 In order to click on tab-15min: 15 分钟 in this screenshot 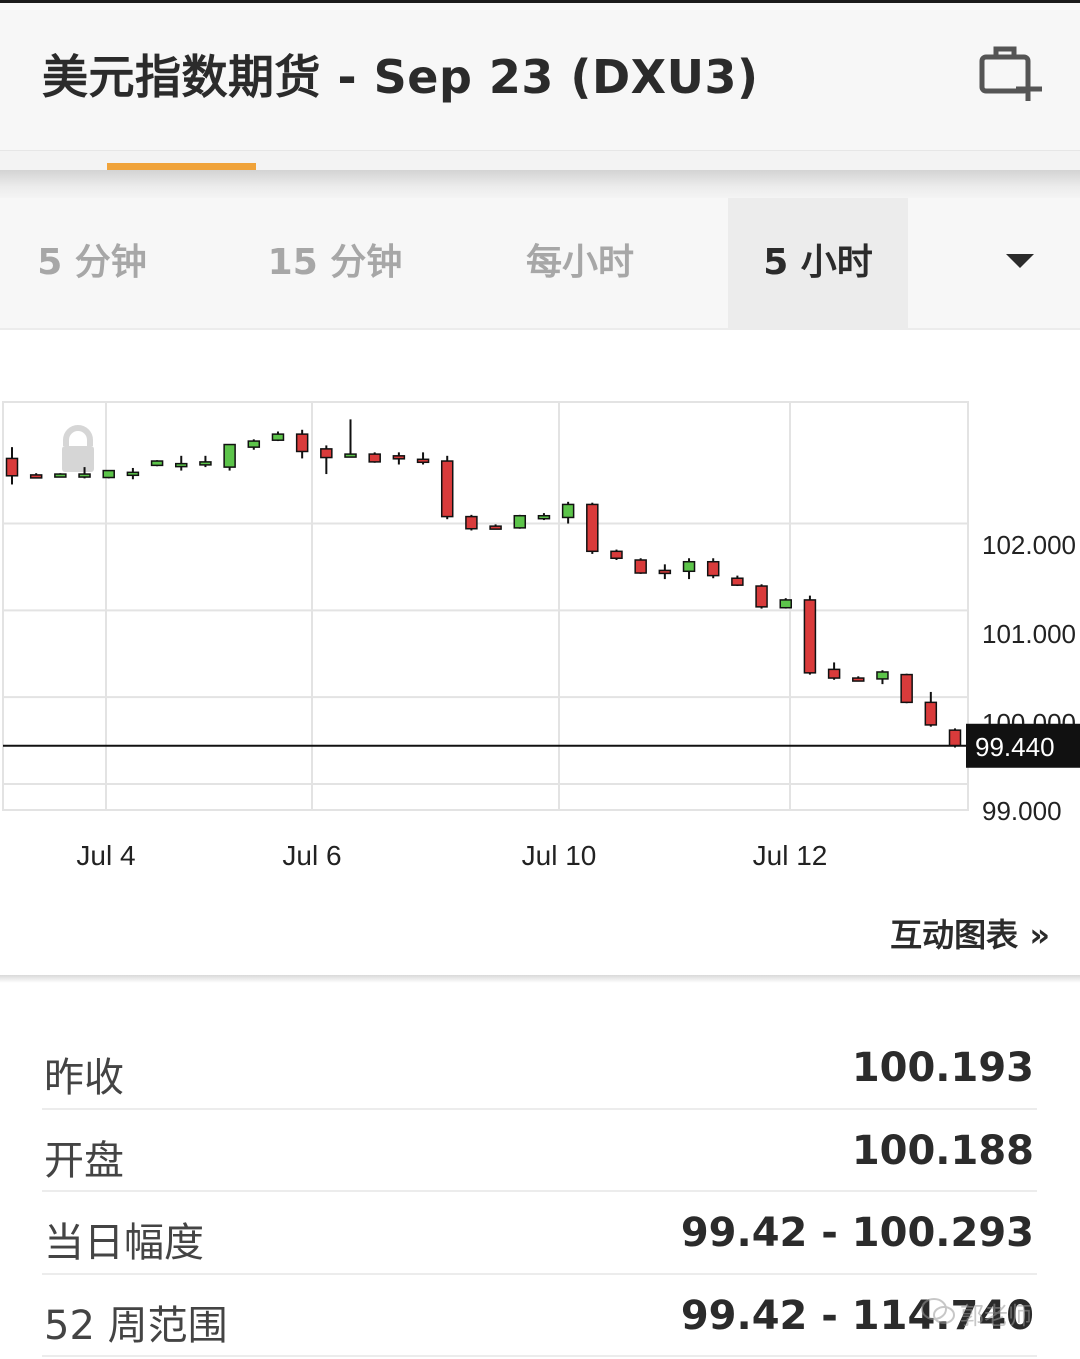, I will do `click(335, 263)`.